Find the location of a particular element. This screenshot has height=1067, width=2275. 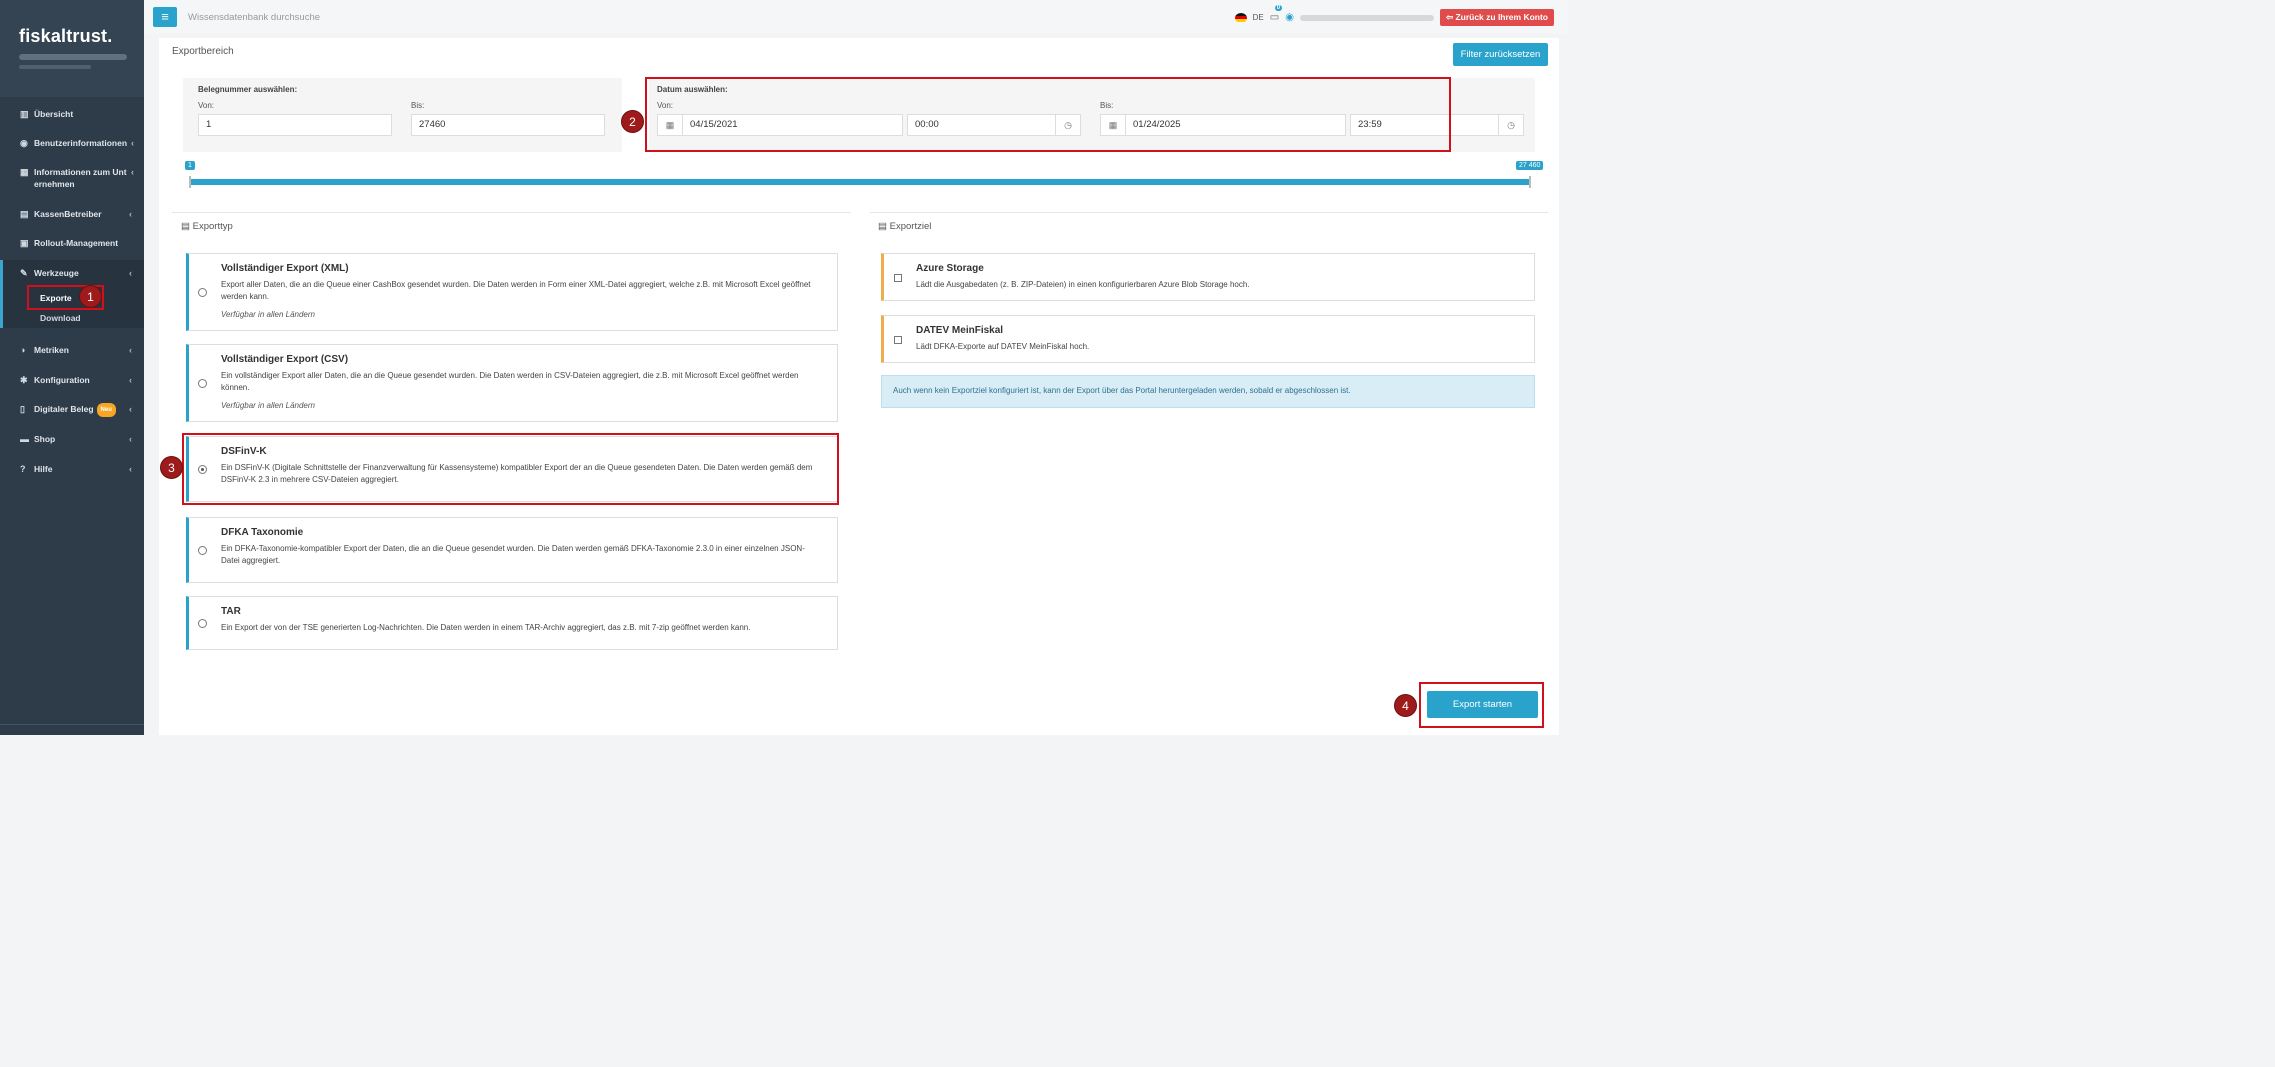

step-marker-4: 4 is located at coordinates (1405, 705).